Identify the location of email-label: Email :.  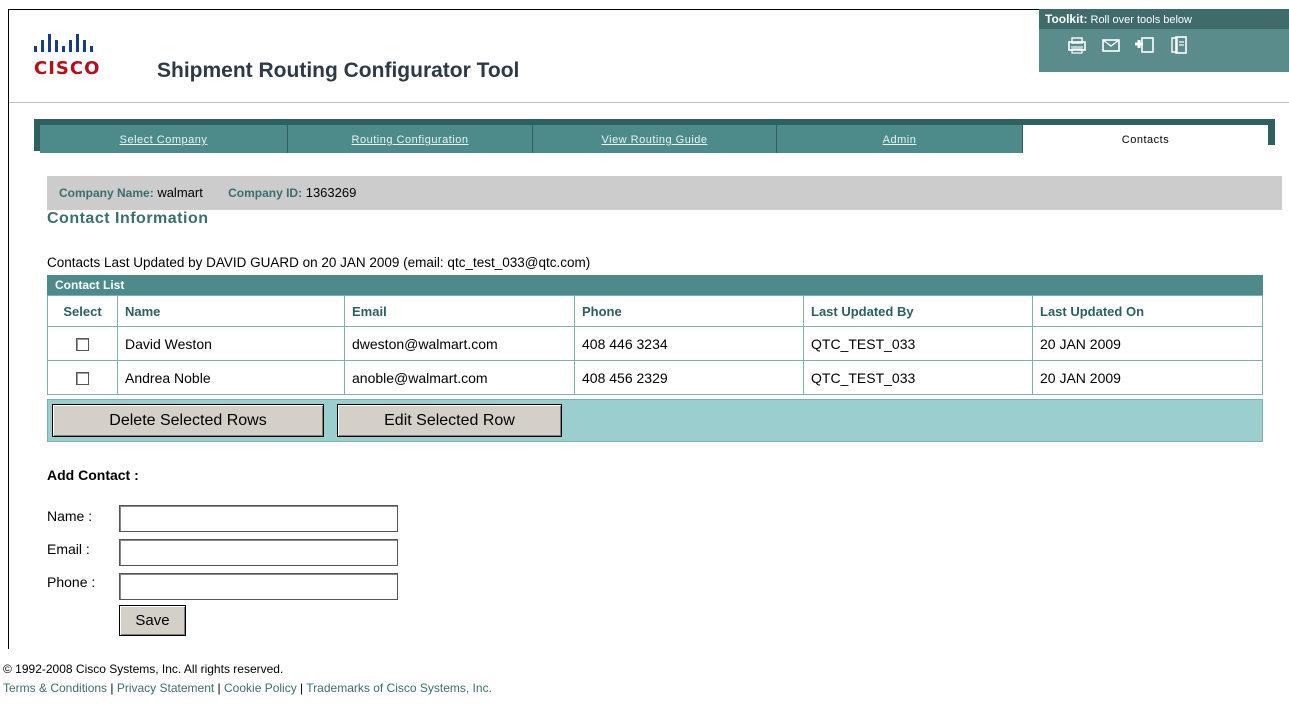
(68, 549).